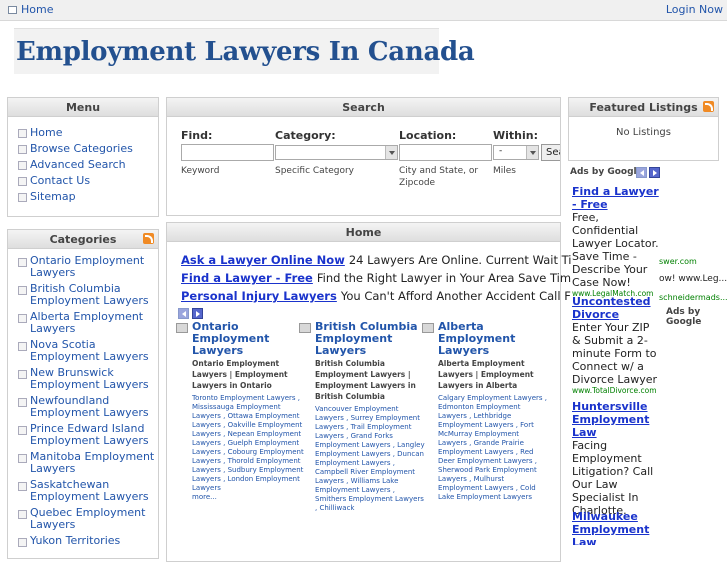 The image size is (727, 562). I want to click on home-link: Home, so click(30, 9).